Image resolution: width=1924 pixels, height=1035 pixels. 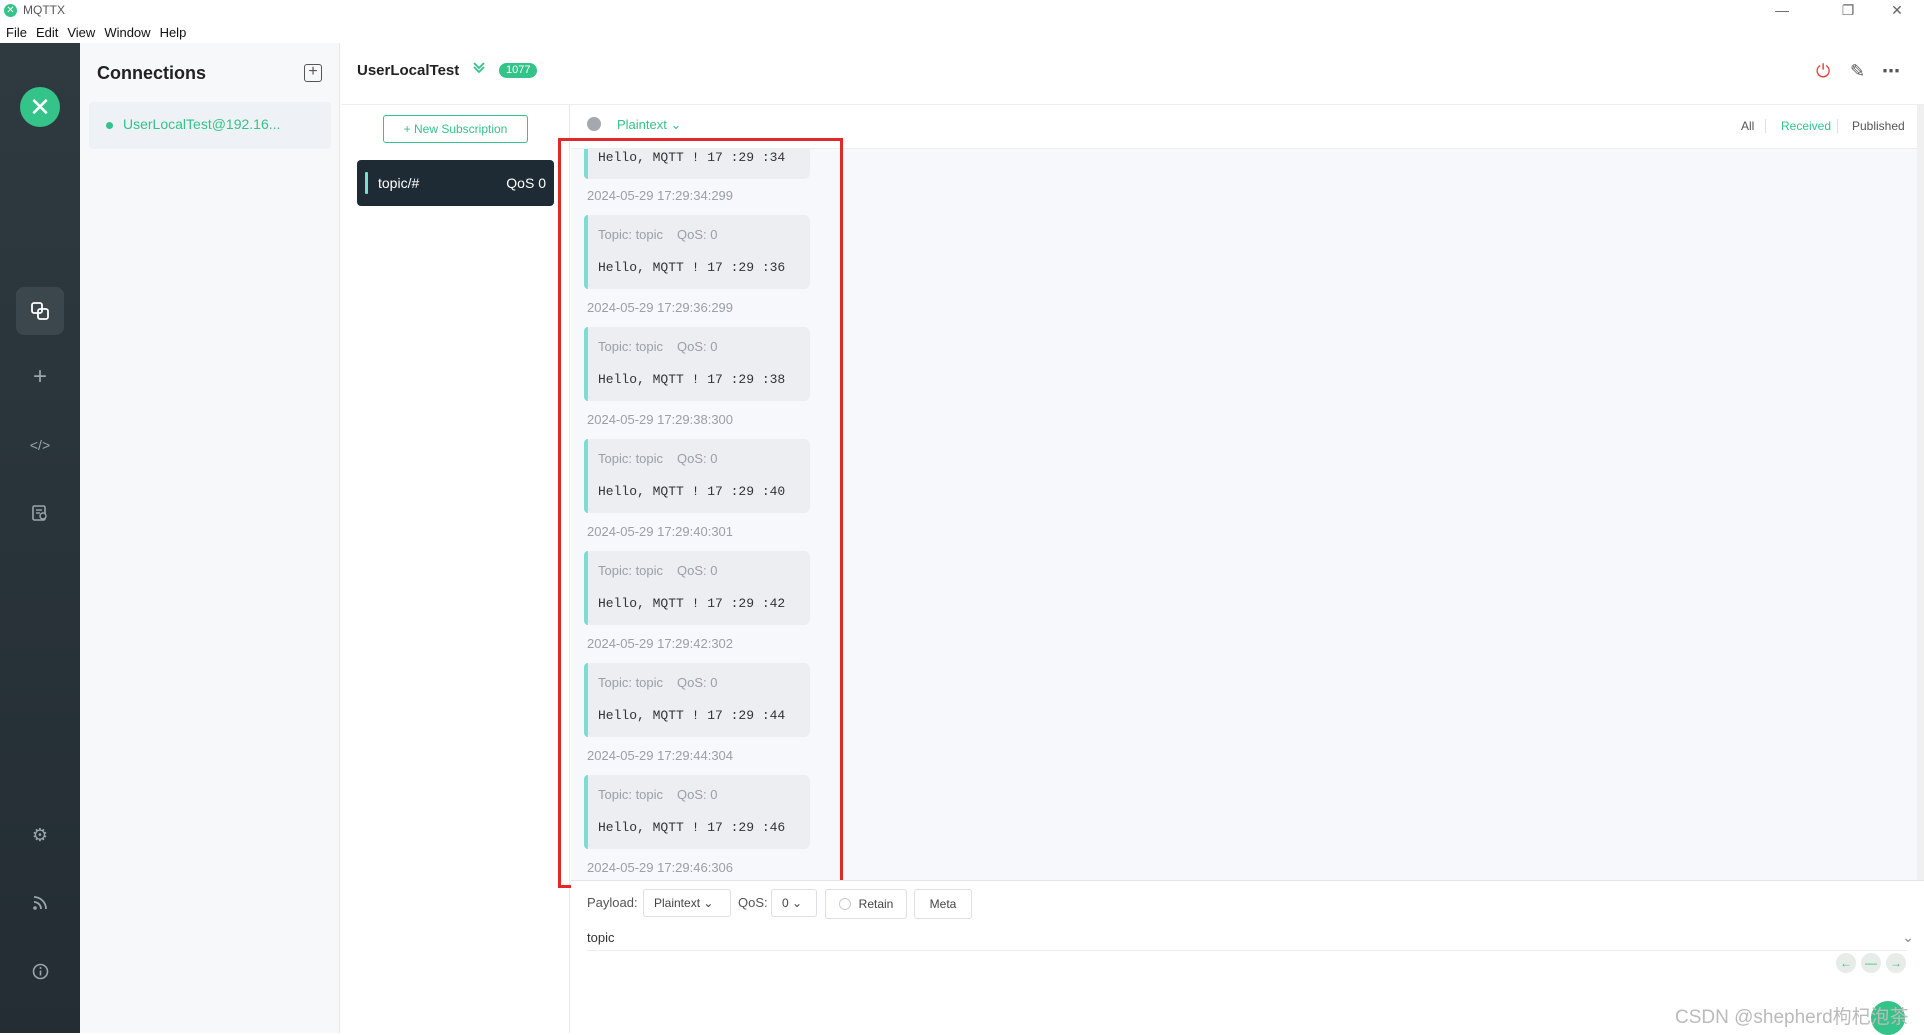 I want to click on log-icon, so click(x=40, y=513).